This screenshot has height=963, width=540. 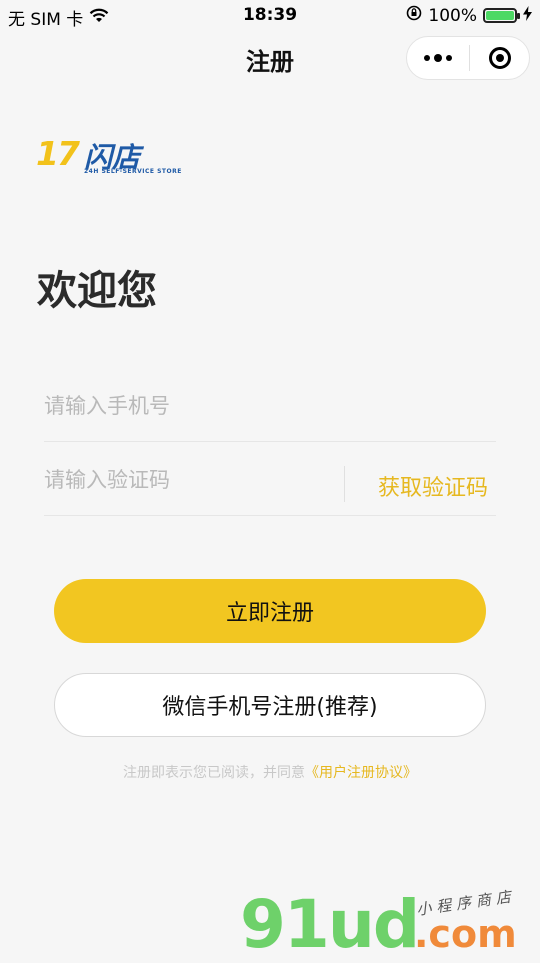 I want to click on code-field: 获取验证码, so click(x=270, y=480).